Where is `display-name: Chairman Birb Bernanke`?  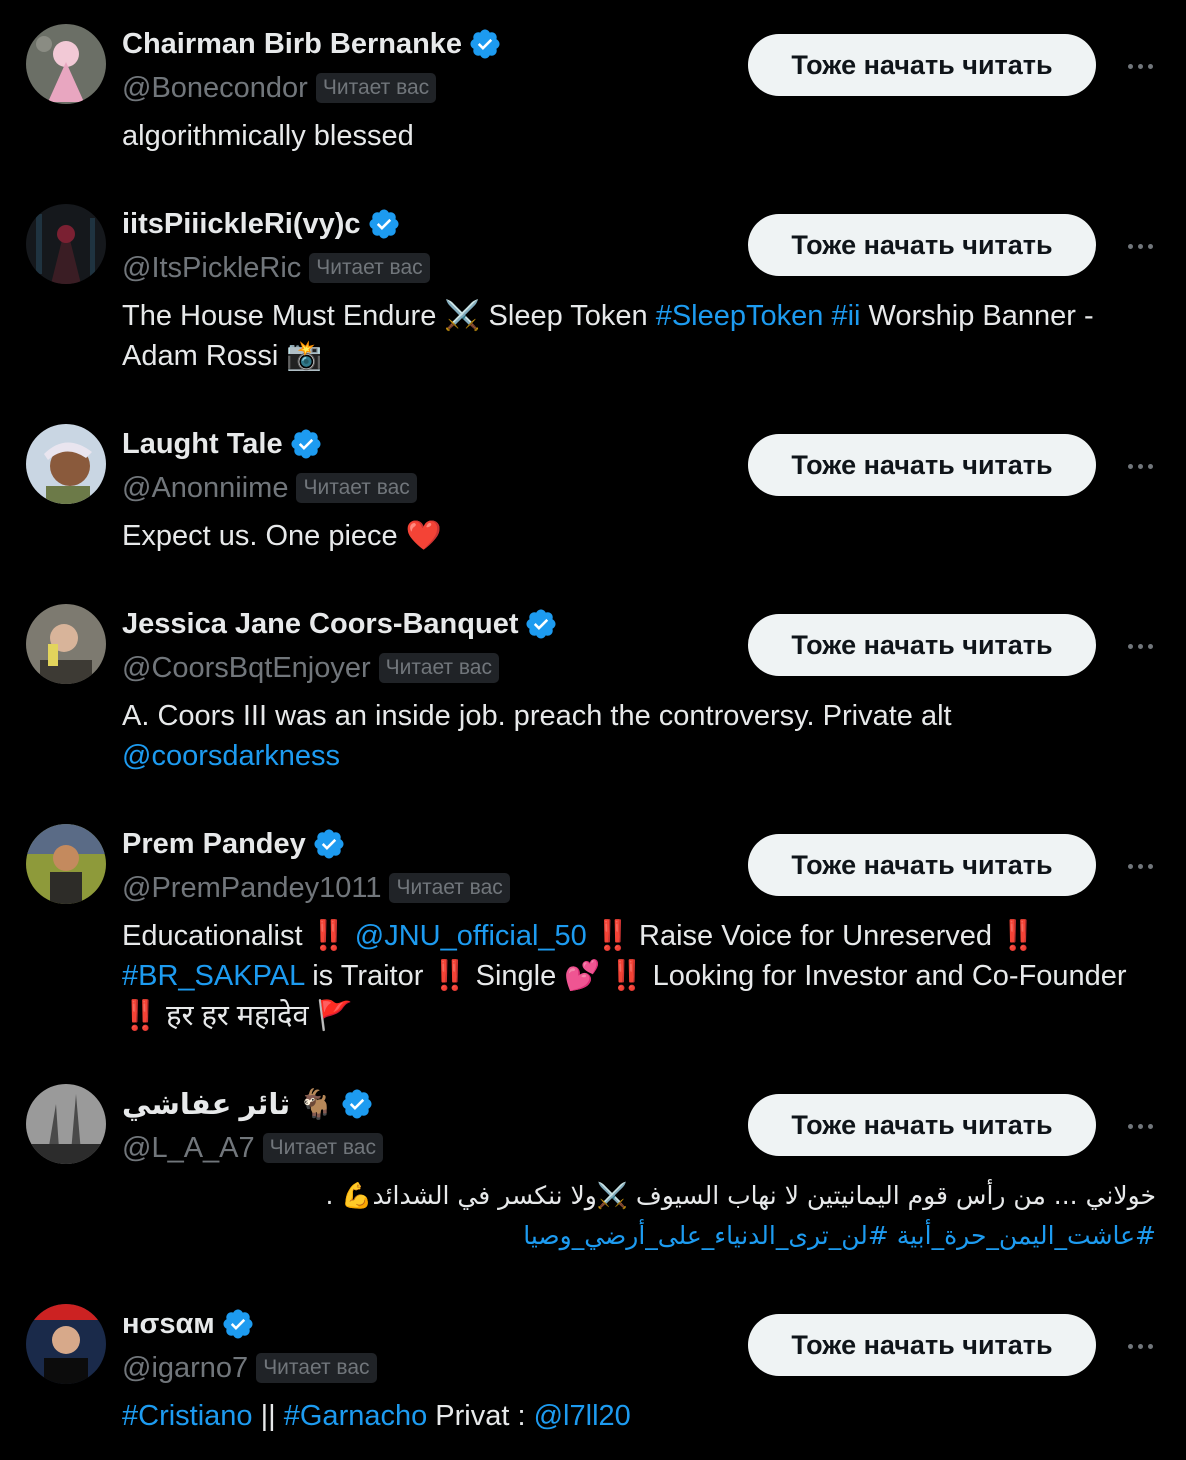
display-name: Chairman Birb Bernanke is located at coordinates (292, 44).